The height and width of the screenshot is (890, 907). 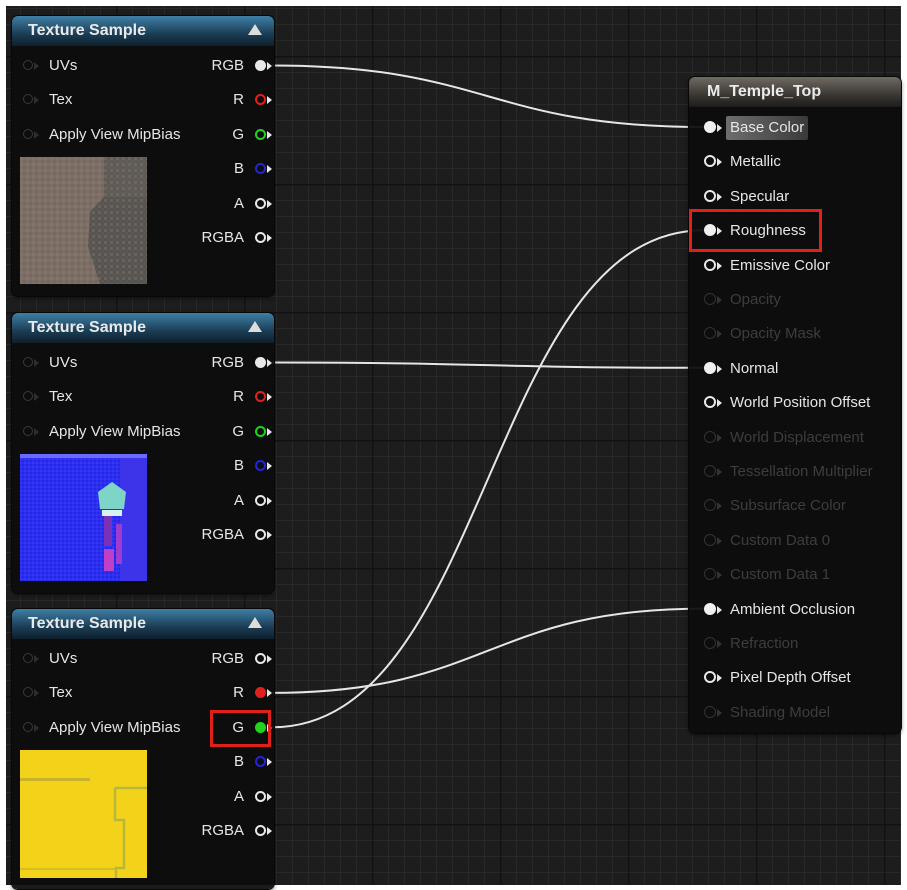 What do you see at coordinates (755, 162) in the screenshot?
I see `material-input-label: Metallic` at bounding box center [755, 162].